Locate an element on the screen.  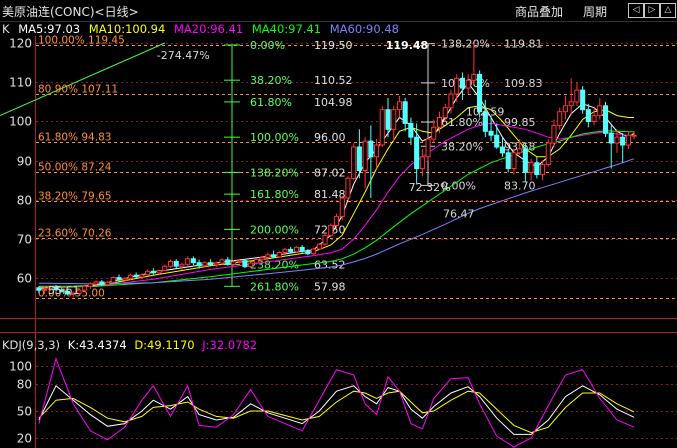
price-tick-label: 100 is located at coordinates (20, 122).